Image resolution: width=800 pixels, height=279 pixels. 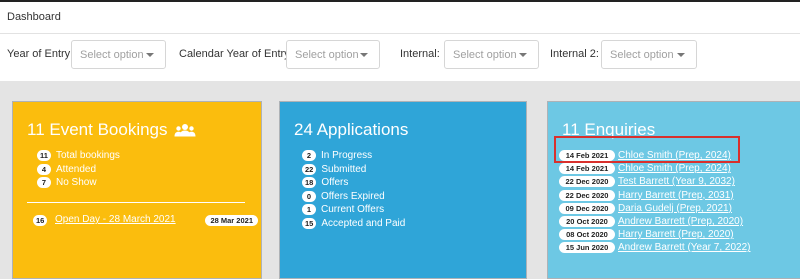 What do you see at coordinates (420, 54) in the screenshot?
I see `internal-label: Internal:` at bounding box center [420, 54].